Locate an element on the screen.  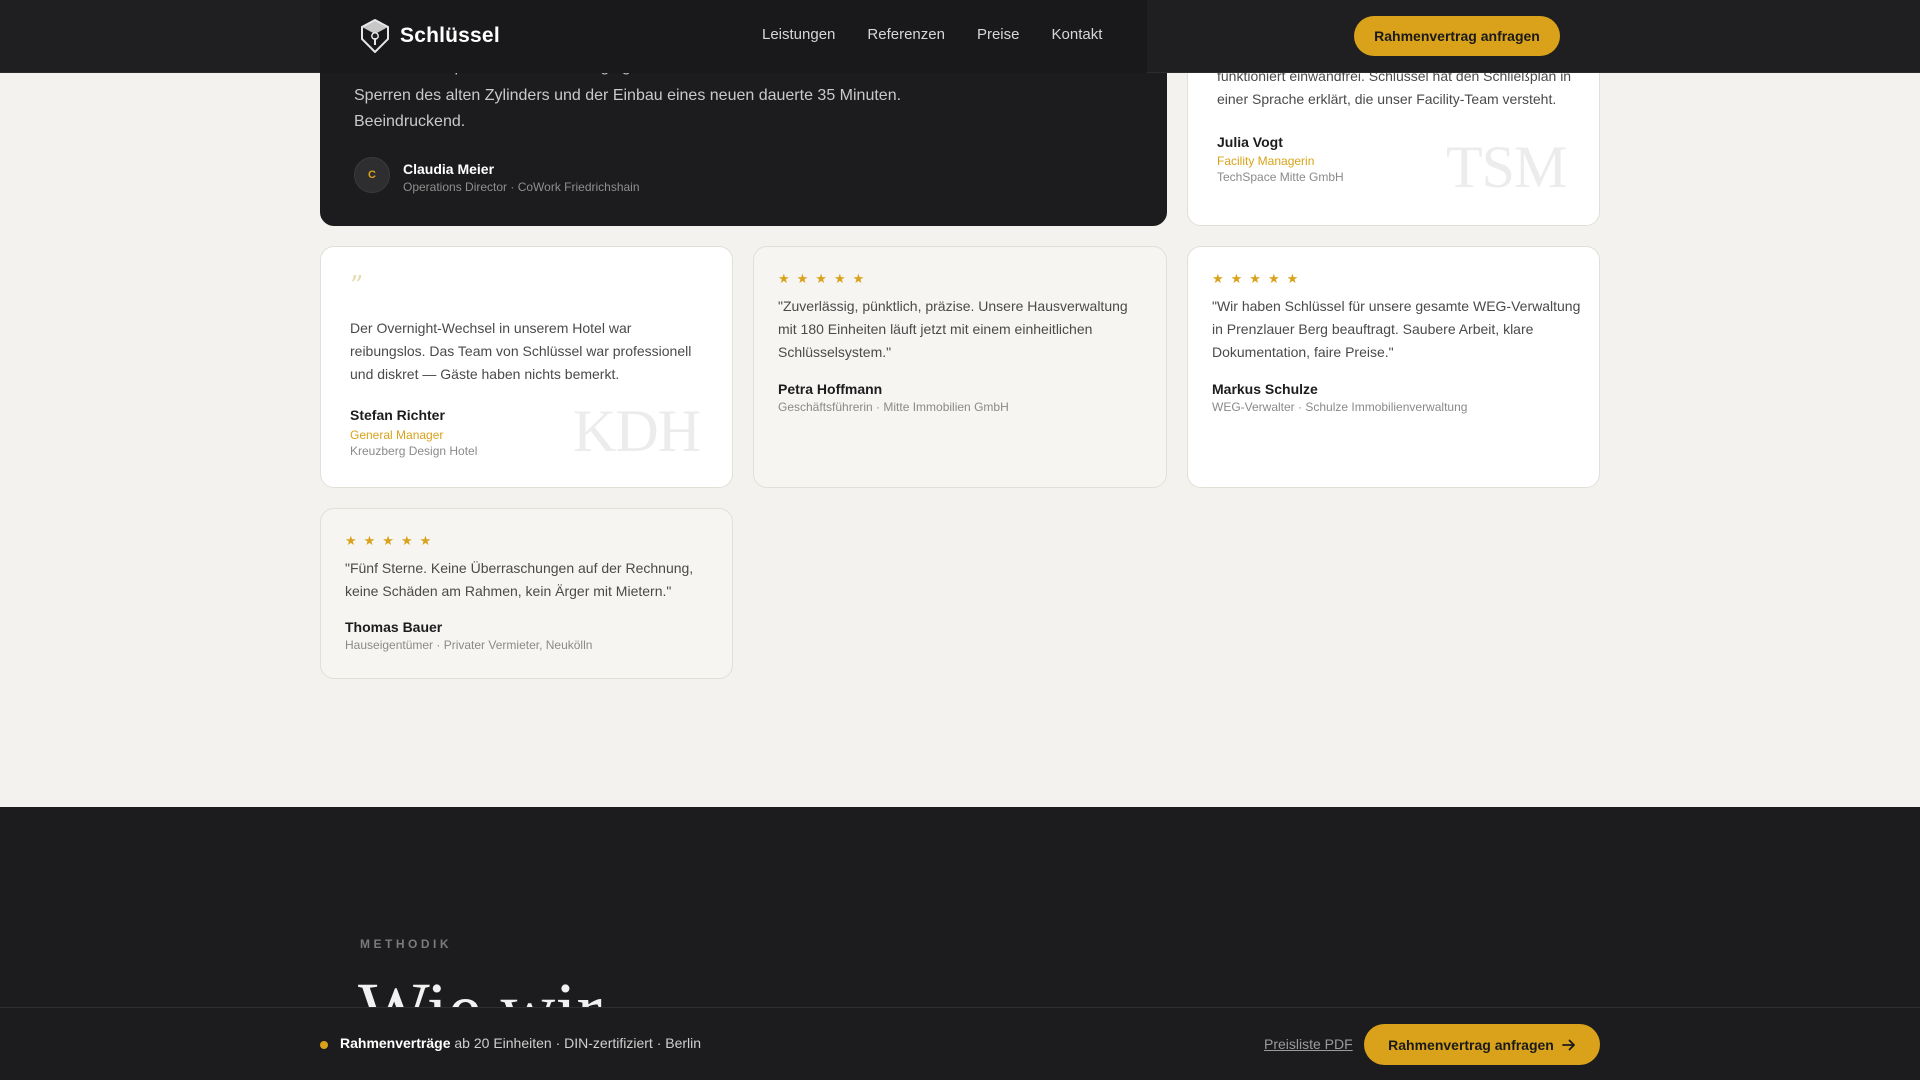
company-monogram: TSM is located at coordinates (1506, 167).